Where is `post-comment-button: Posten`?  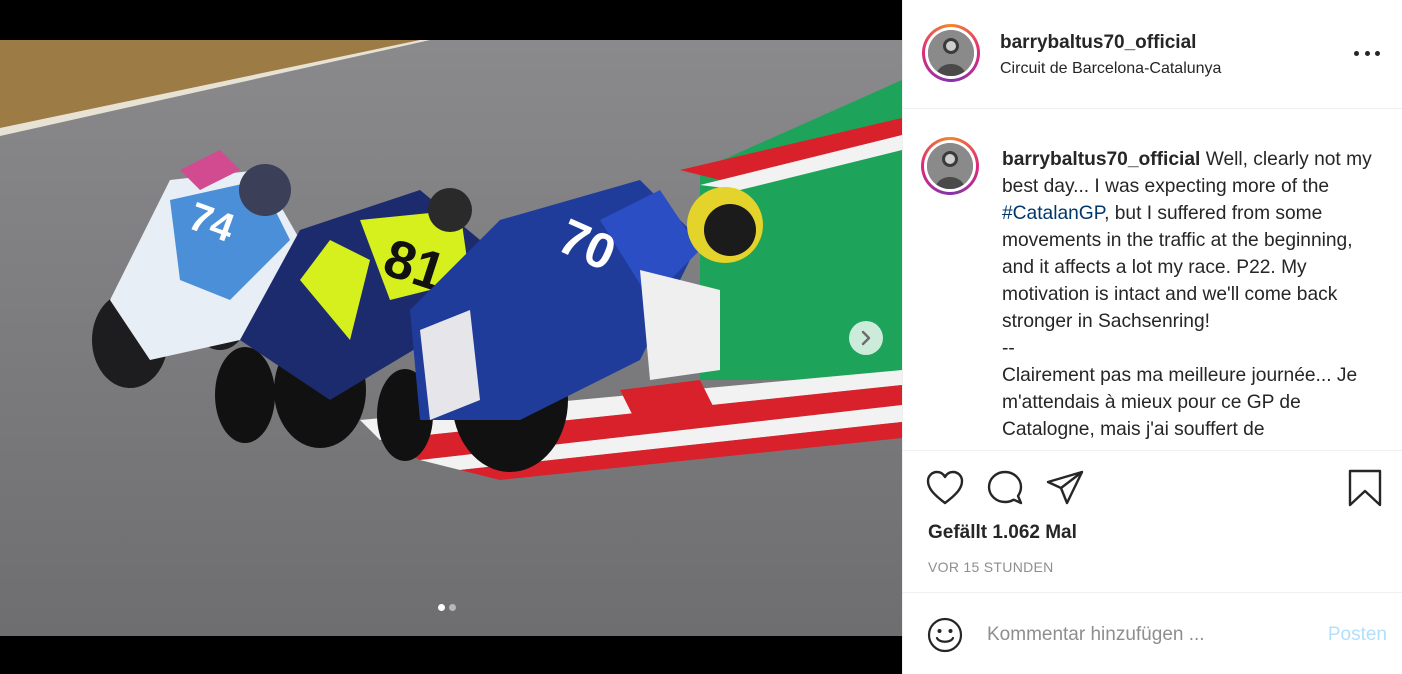
post-comment-button: Posten is located at coordinates (1357, 635).